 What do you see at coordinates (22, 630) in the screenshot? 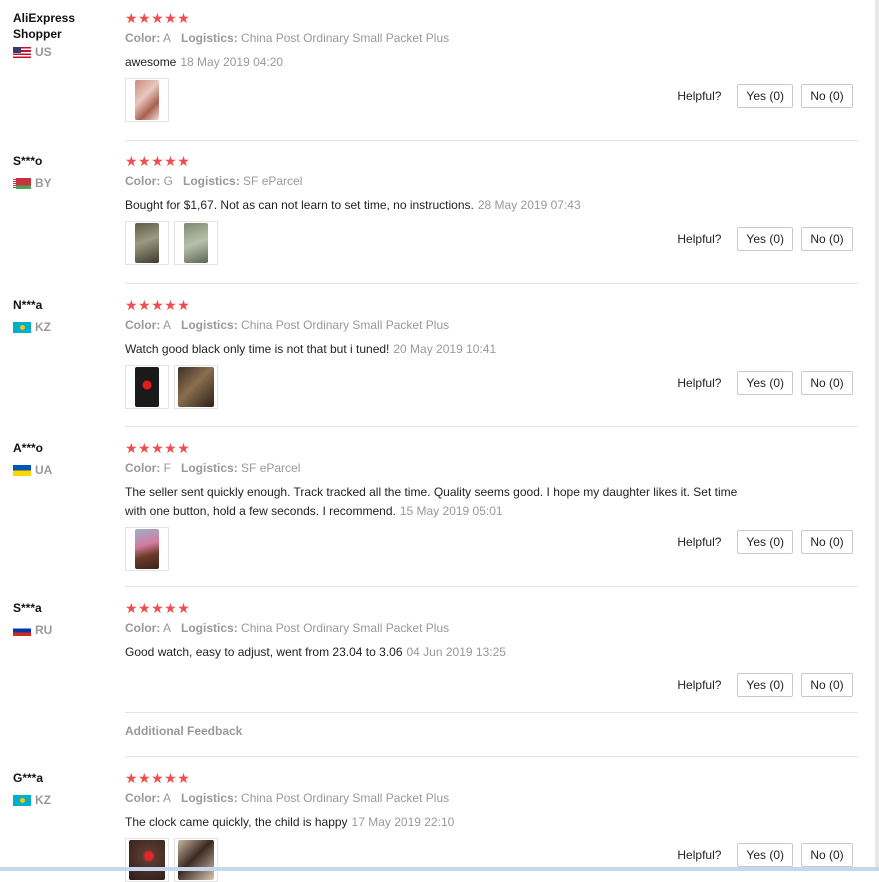
I see `ru-flag-icon` at bounding box center [22, 630].